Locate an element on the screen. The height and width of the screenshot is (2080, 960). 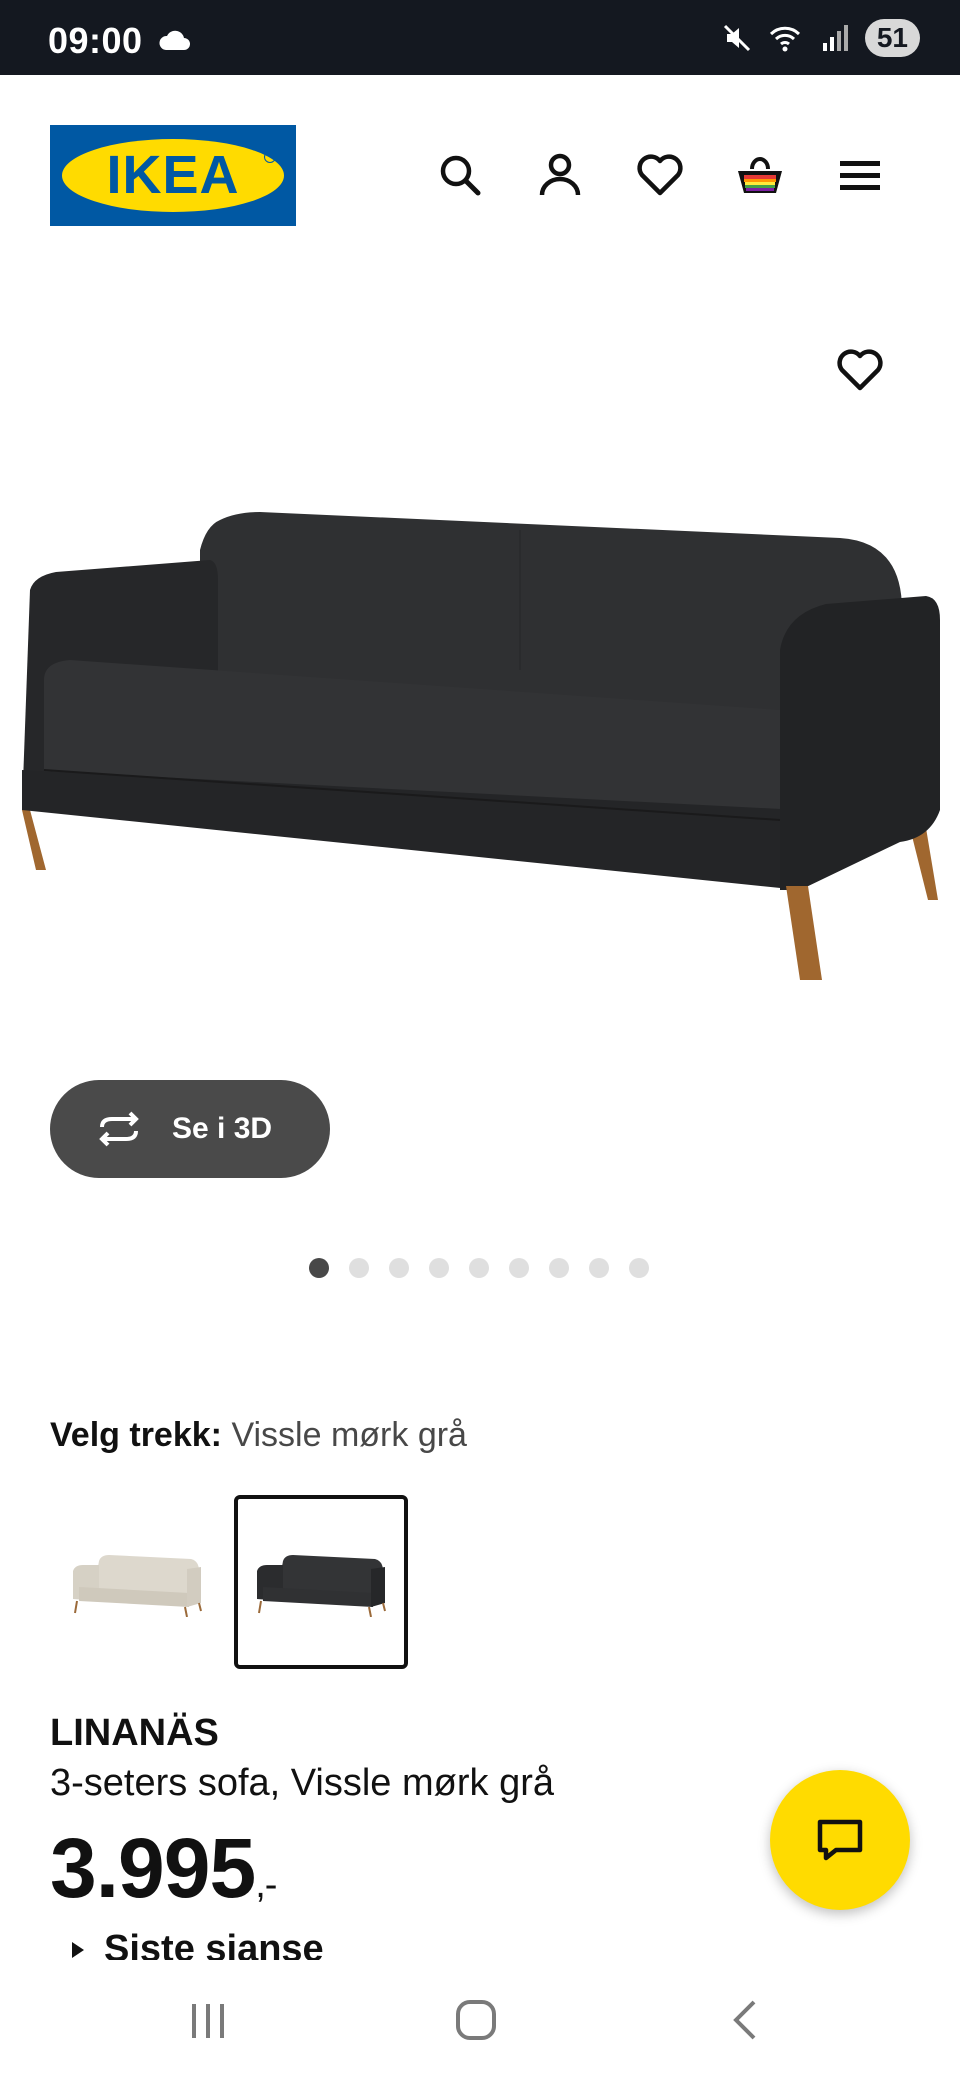
price-suffix: ,- is located at coordinates (266, 1885).